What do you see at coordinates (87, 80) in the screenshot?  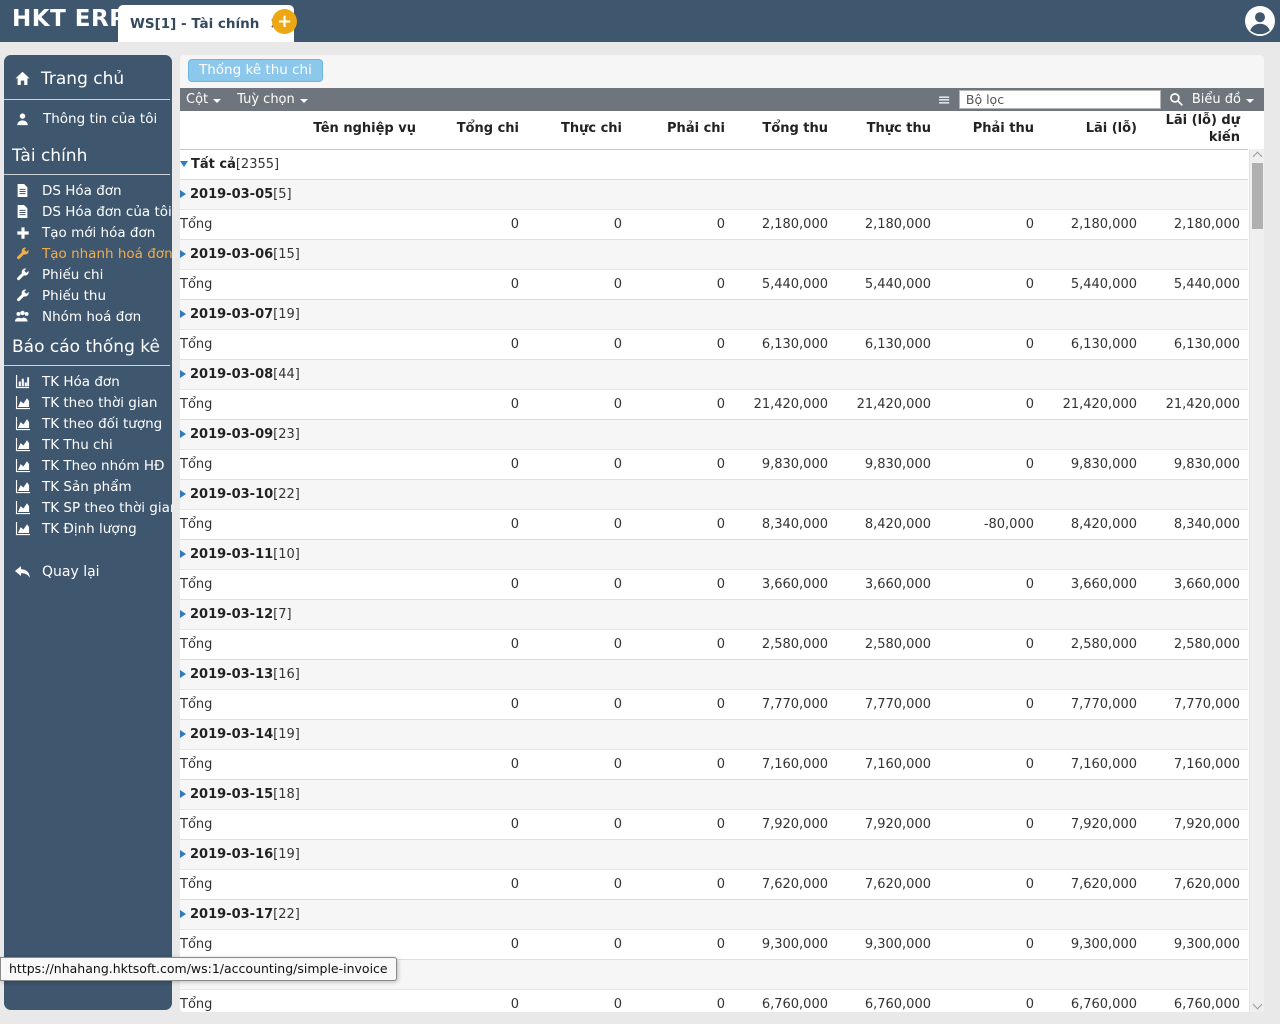 I see `sidebar-item-home: Trang chủ` at bounding box center [87, 80].